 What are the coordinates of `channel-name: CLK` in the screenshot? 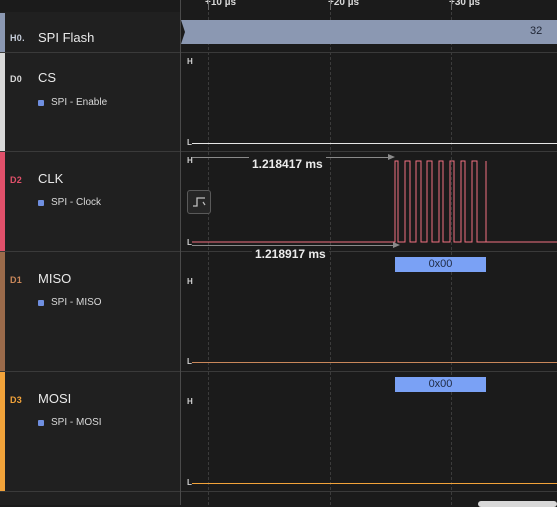 It's located at (50, 178).